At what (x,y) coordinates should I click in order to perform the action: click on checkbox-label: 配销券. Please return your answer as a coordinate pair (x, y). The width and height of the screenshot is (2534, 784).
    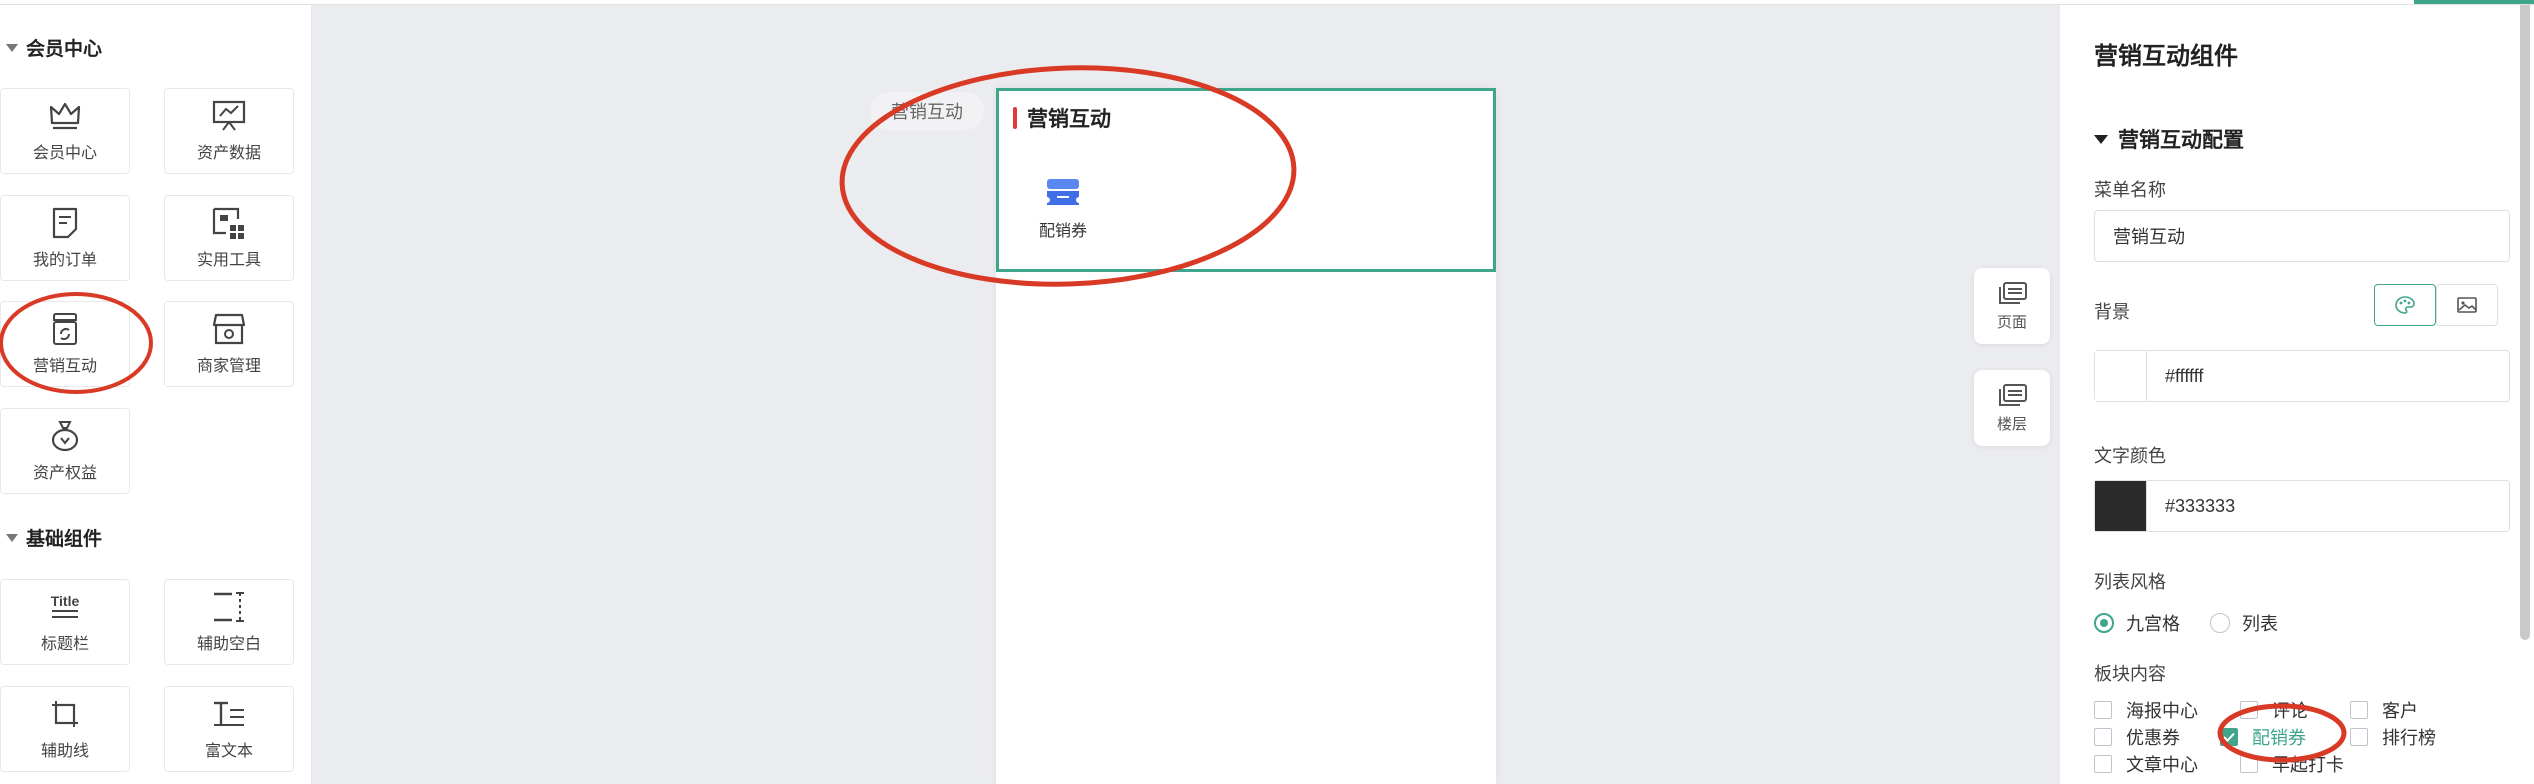
    Looking at the image, I should click on (2279, 738).